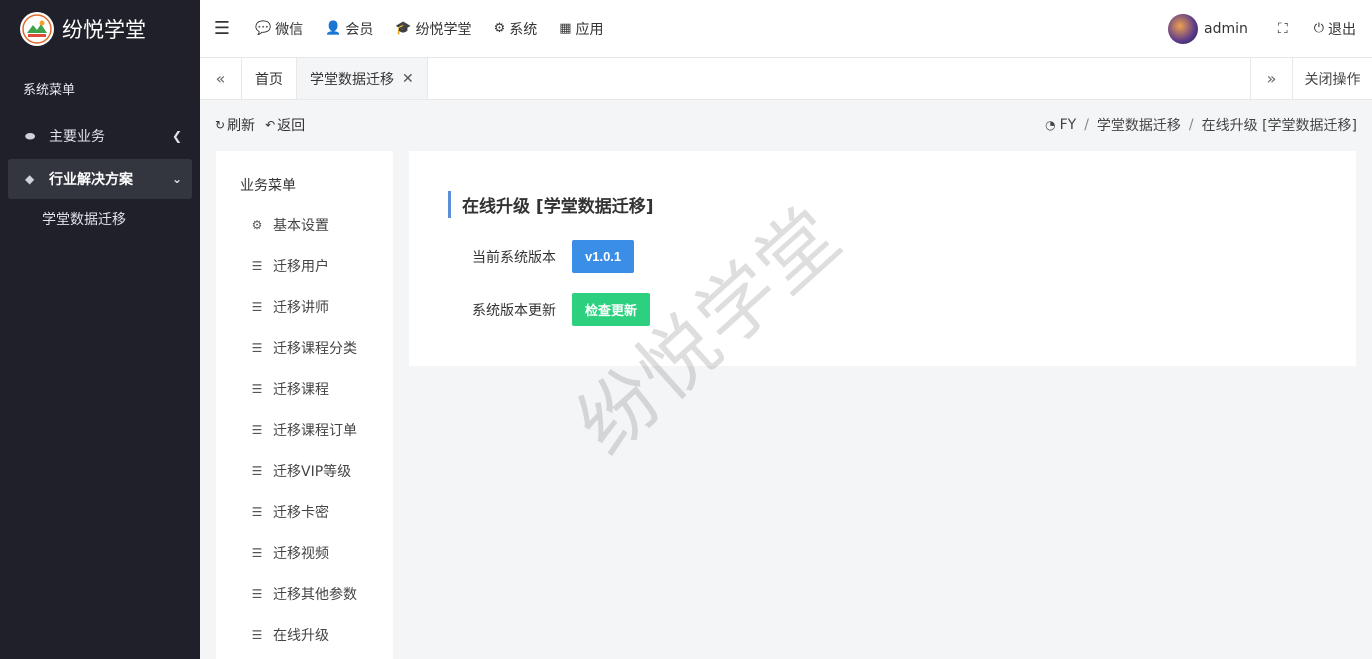 This screenshot has width=1372, height=659. Describe the element at coordinates (301, 225) in the screenshot. I see `biz-item-label: 基本设置` at that location.